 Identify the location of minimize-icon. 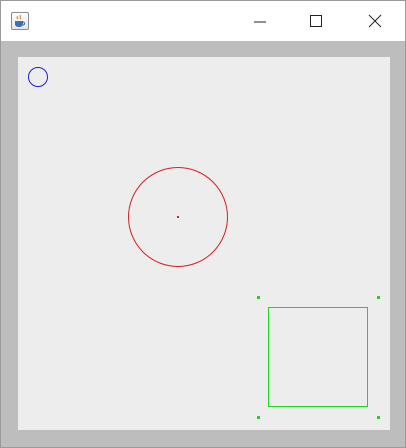
(260, 22).